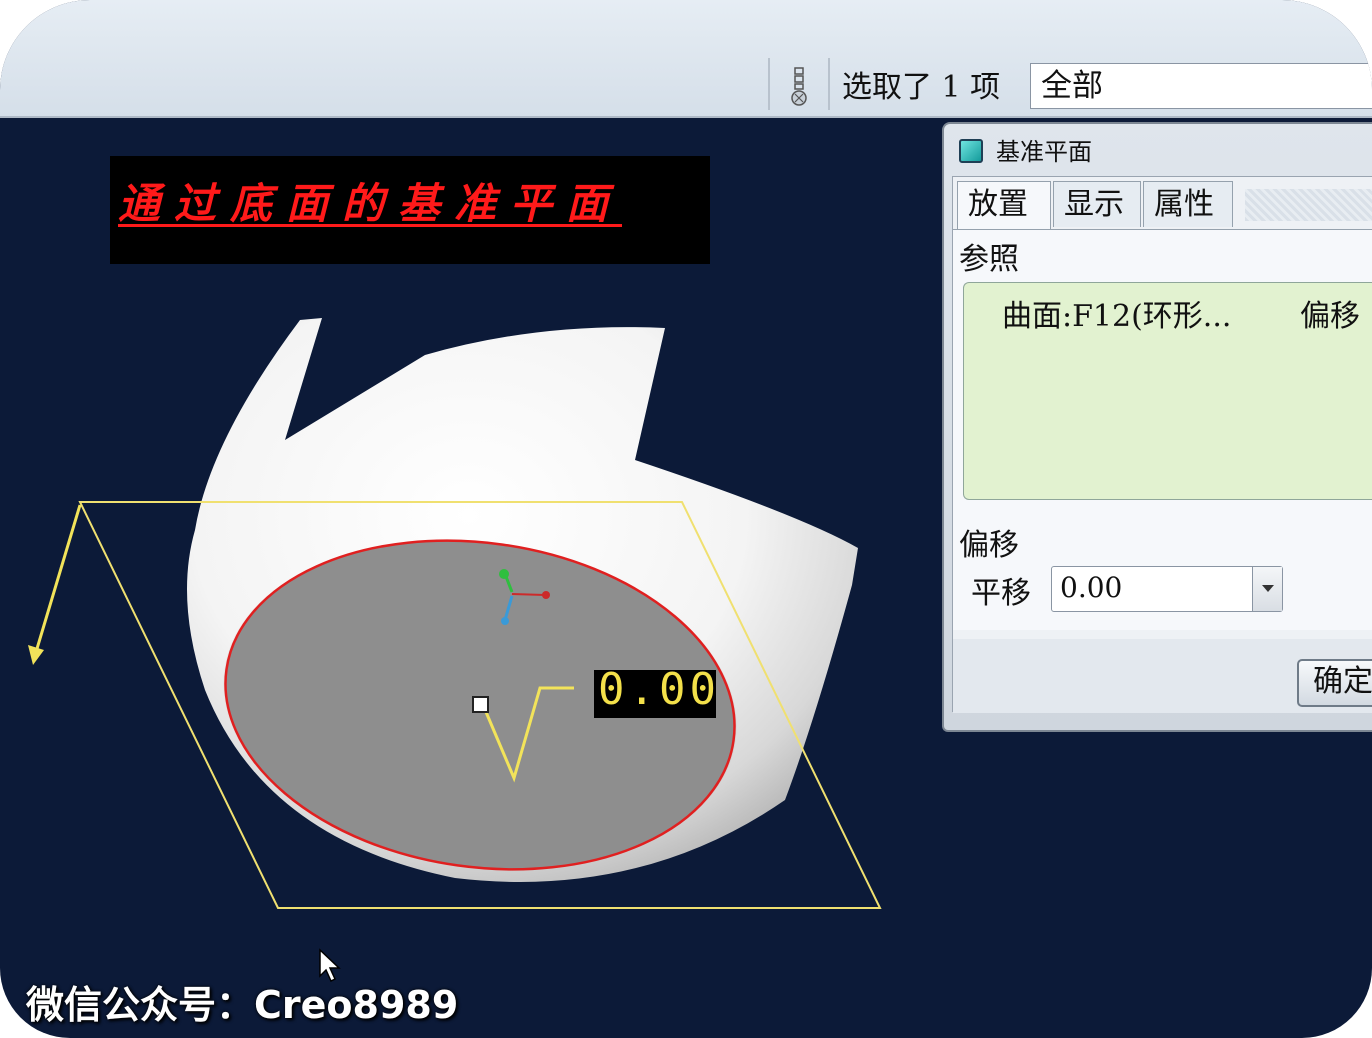 Image resolution: width=1372 pixels, height=1038 pixels. Describe the element at coordinates (1004, 206) in the screenshot. I see `tab-placement: 放置` at that location.